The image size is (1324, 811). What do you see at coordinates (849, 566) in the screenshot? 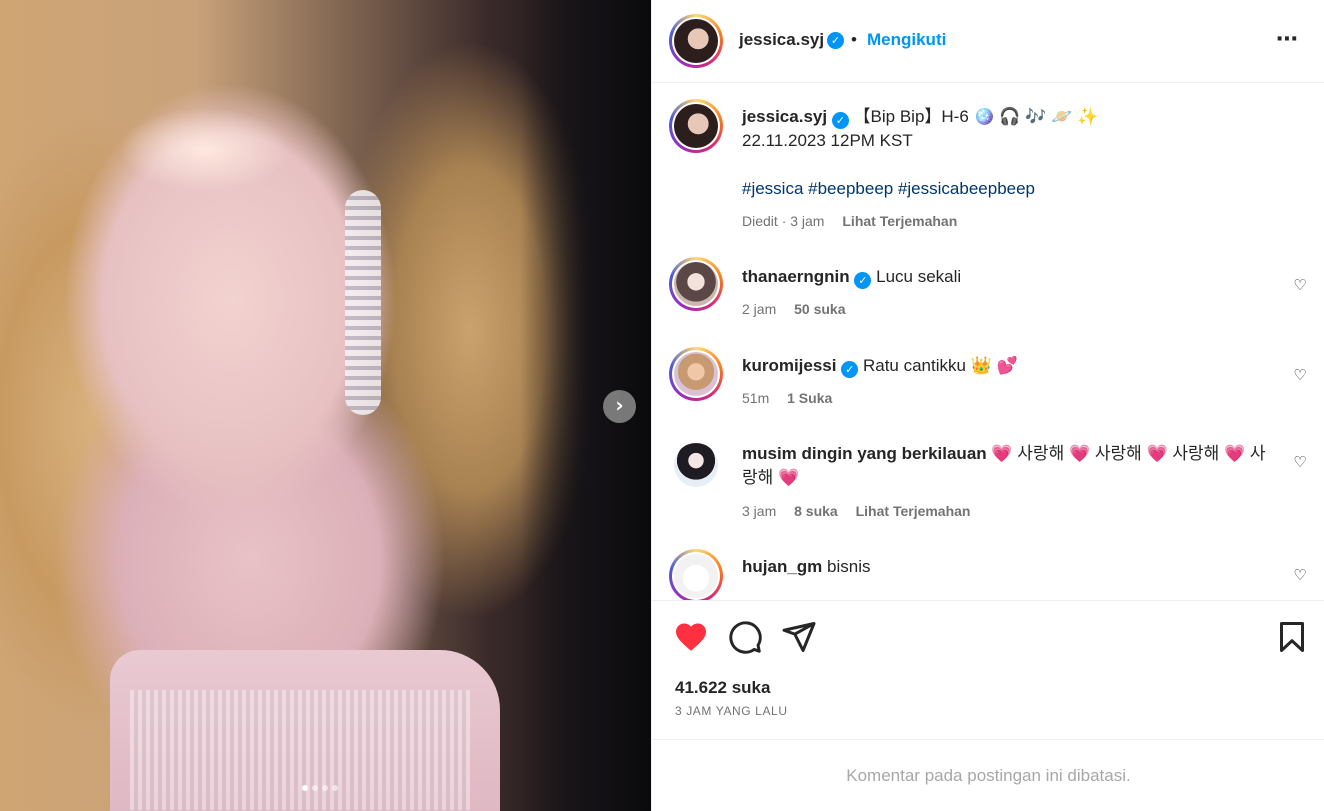
I see `comment-body: bisnis` at bounding box center [849, 566].